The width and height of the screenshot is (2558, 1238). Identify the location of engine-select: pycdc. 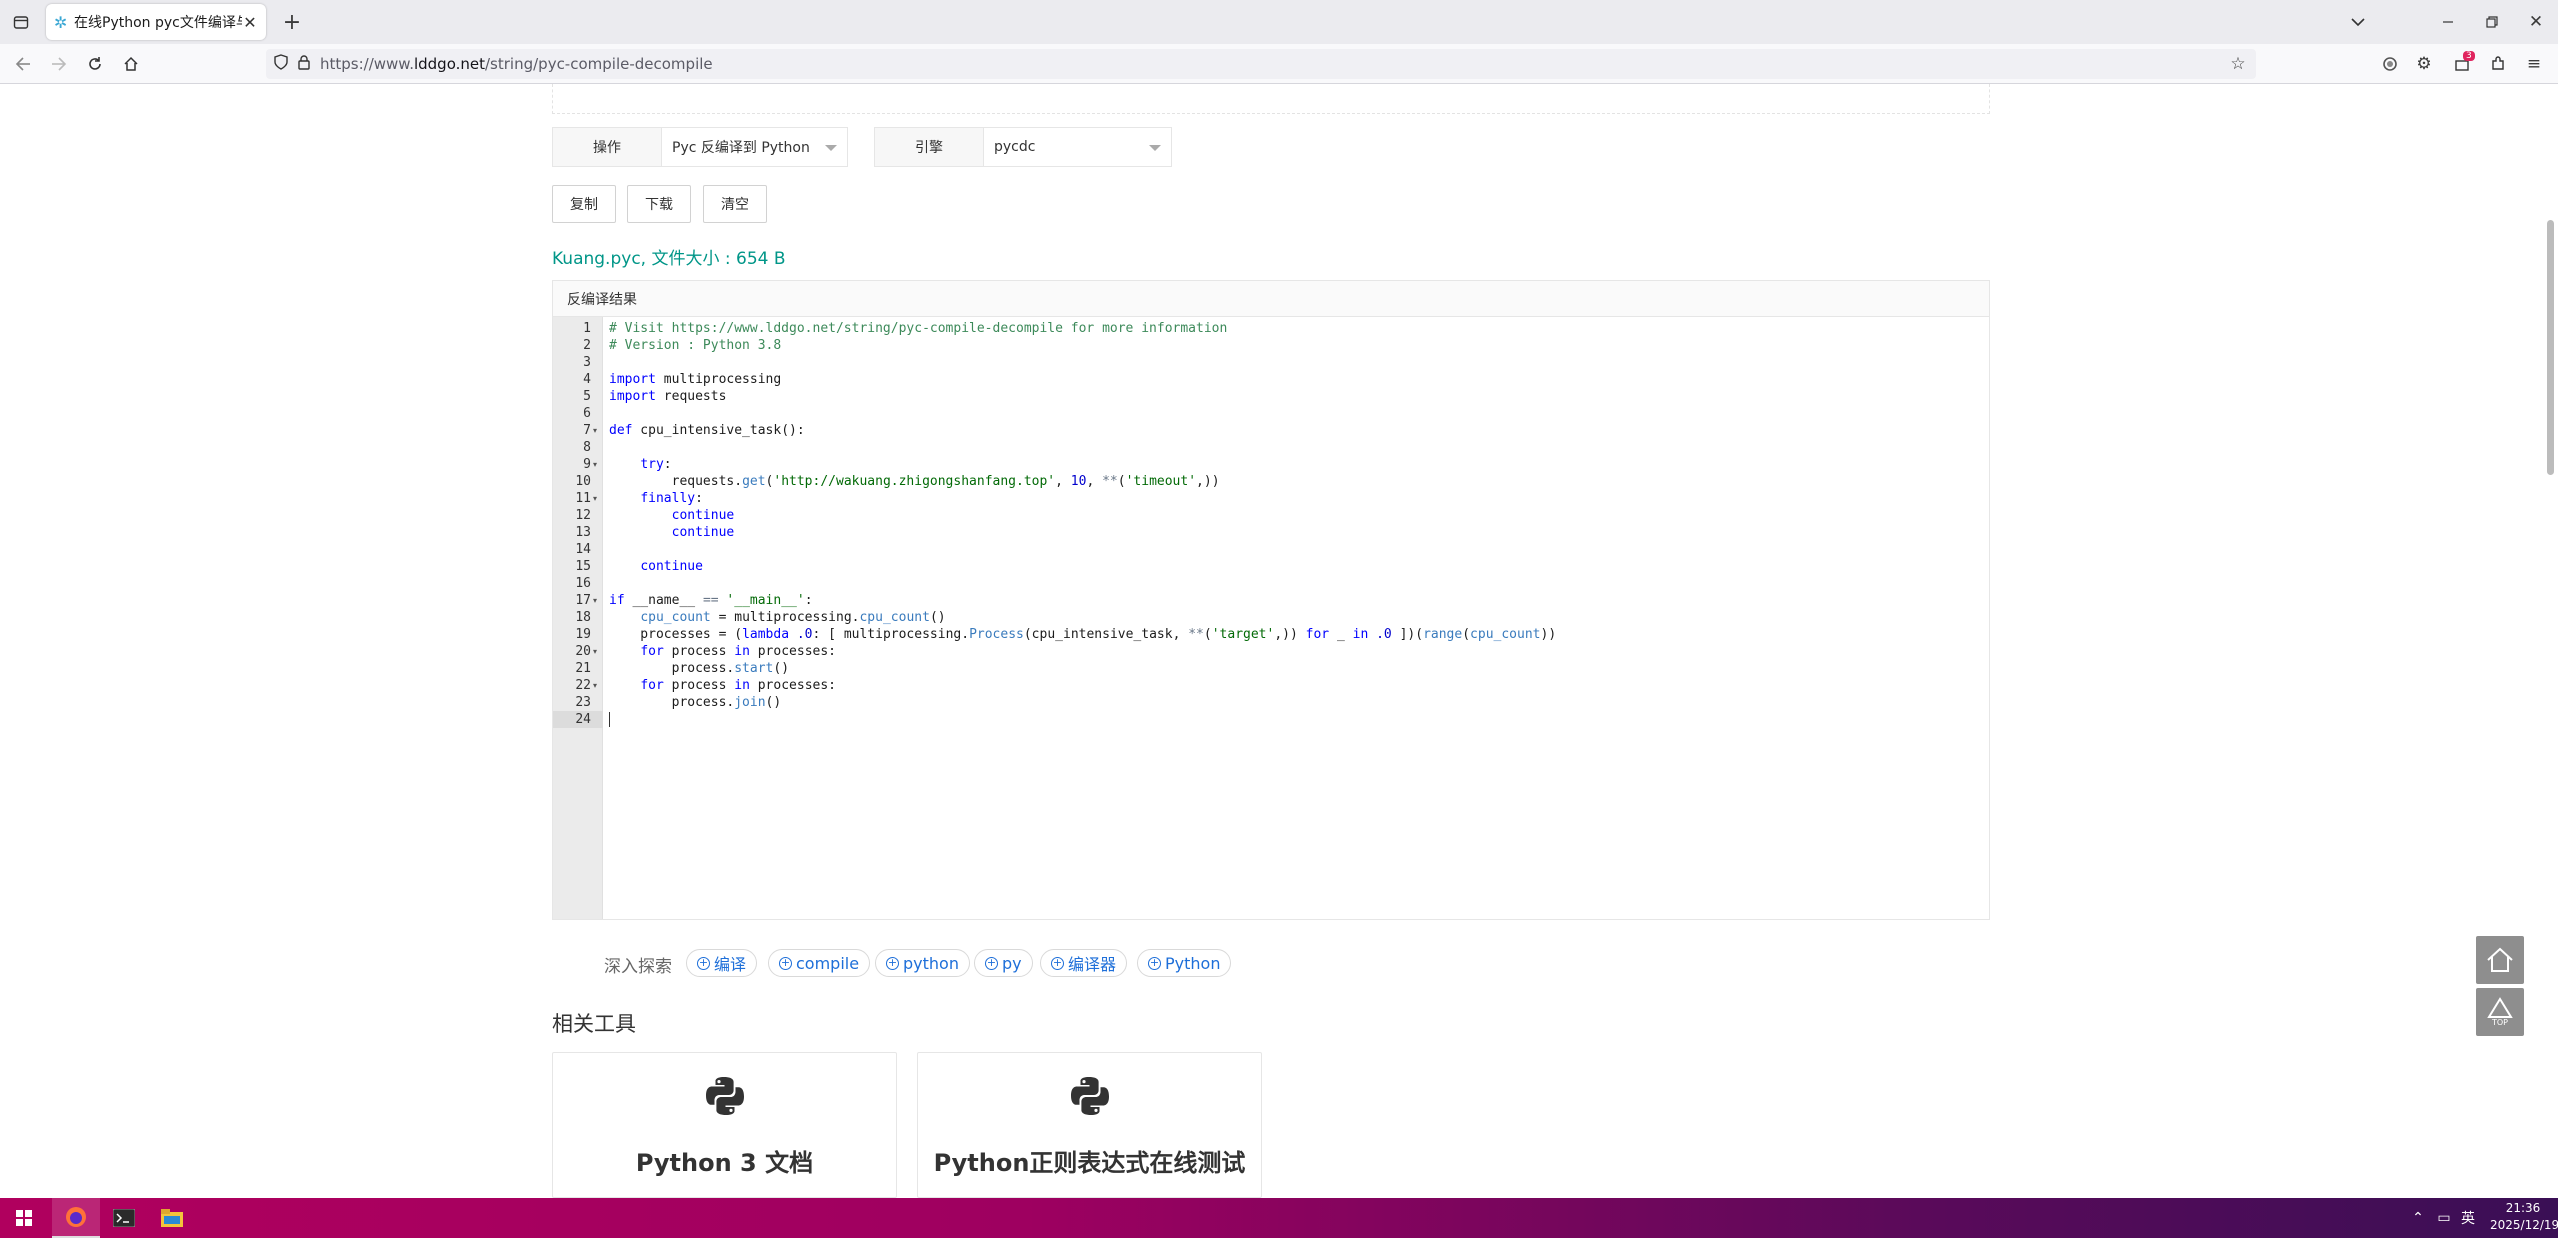
(1078, 147).